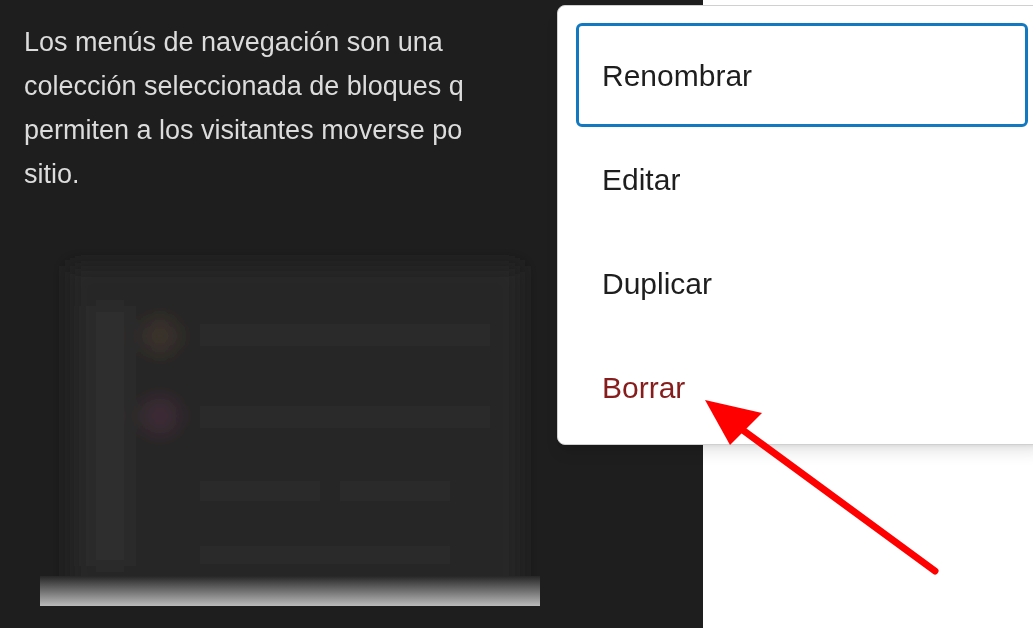 The height and width of the screenshot is (628, 1033). I want to click on menu-item: Renombrar, so click(802, 75).